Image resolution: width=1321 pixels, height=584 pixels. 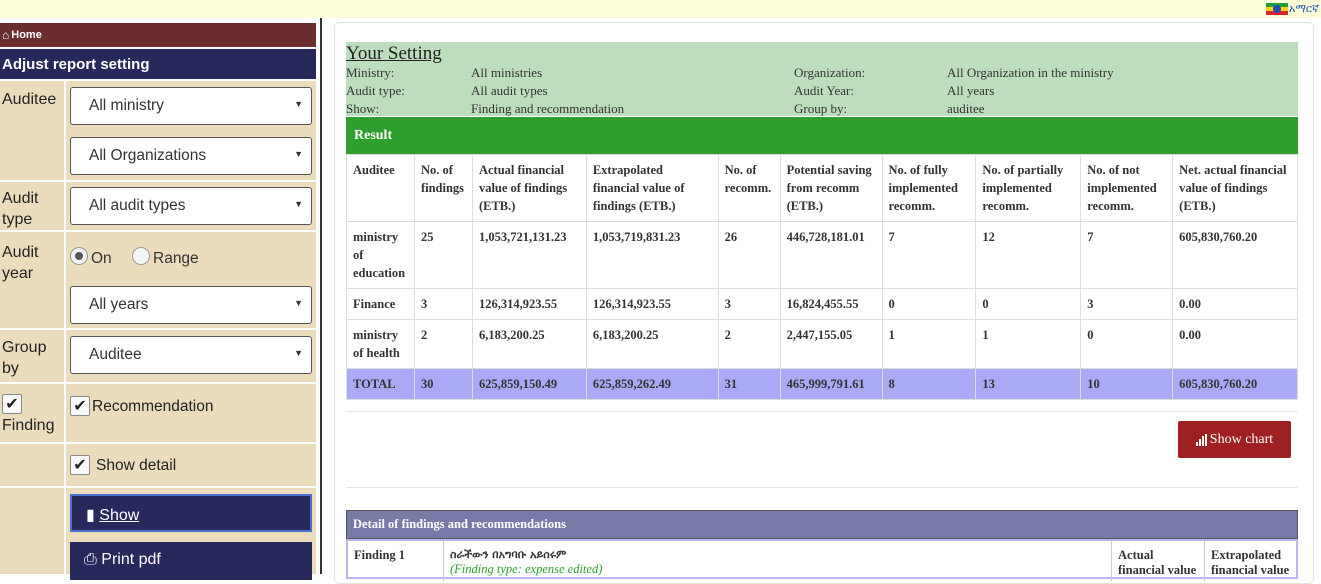 I want to click on audit-type-key: Audit type:, so click(x=375, y=90).